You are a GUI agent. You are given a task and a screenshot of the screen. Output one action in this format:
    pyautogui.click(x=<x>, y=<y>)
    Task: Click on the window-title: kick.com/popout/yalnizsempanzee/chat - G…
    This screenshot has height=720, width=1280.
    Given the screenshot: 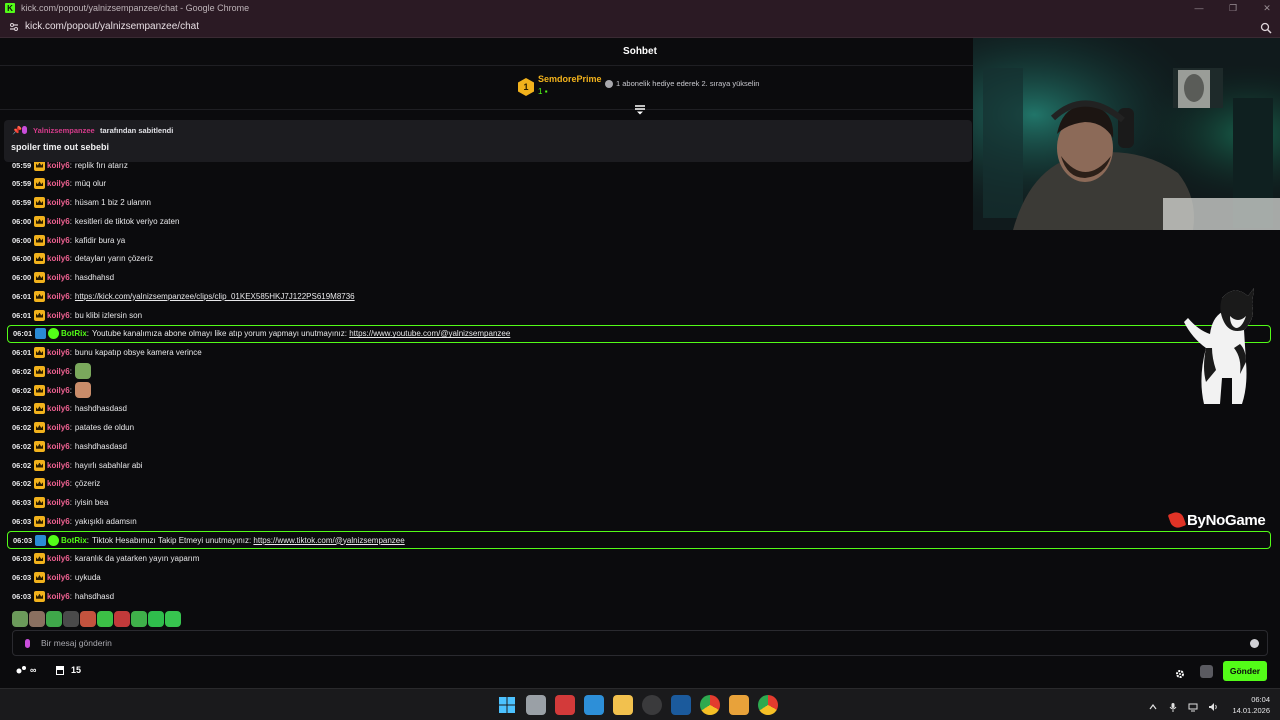 What is the action you would take?
    pyautogui.click(x=135, y=8)
    